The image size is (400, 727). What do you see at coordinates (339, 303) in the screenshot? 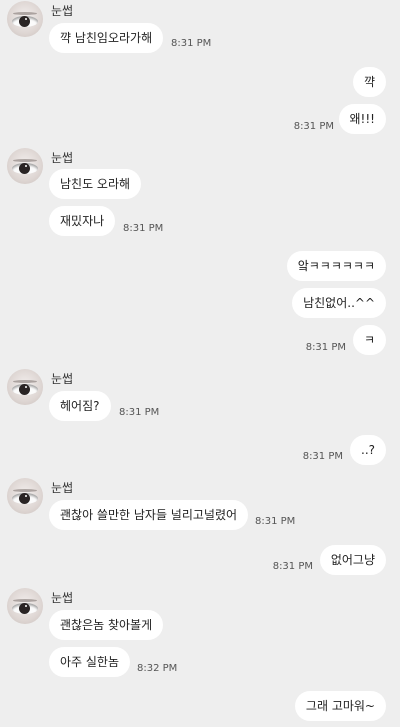
I see `message-bubble: 남친없어..^^` at bounding box center [339, 303].